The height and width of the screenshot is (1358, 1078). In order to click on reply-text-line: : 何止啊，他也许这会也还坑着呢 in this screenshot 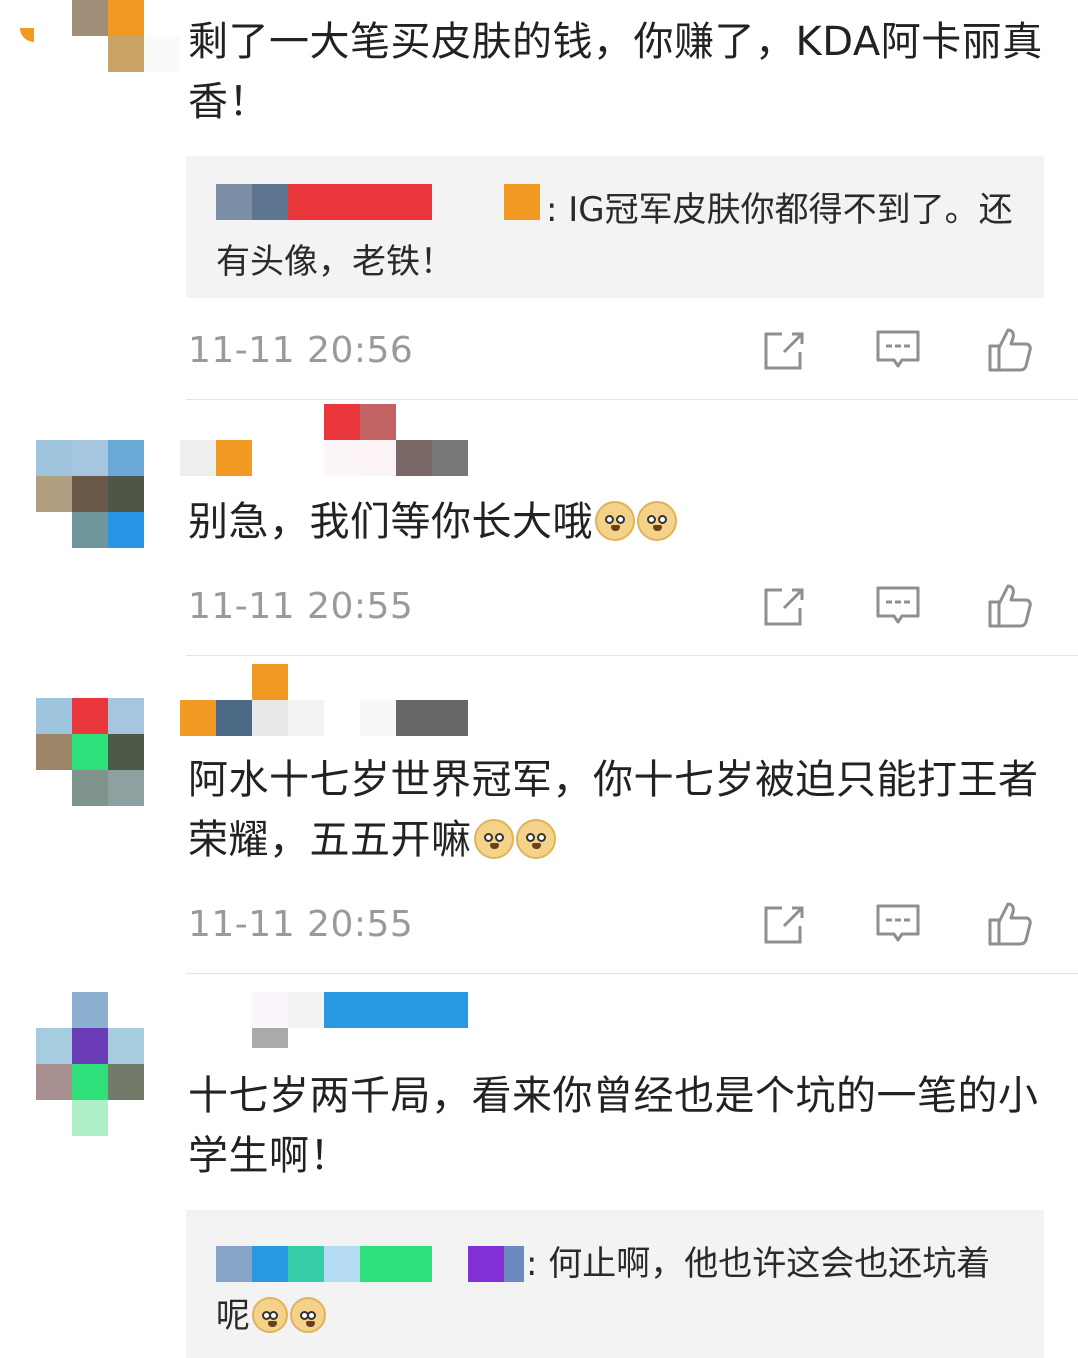, I will do `click(616, 1290)`.